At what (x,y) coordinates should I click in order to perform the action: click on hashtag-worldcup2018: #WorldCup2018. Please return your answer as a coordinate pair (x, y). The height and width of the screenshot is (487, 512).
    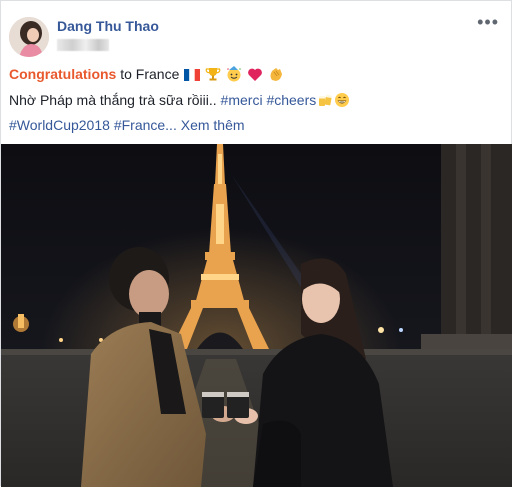
    Looking at the image, I should click on (59, 125).